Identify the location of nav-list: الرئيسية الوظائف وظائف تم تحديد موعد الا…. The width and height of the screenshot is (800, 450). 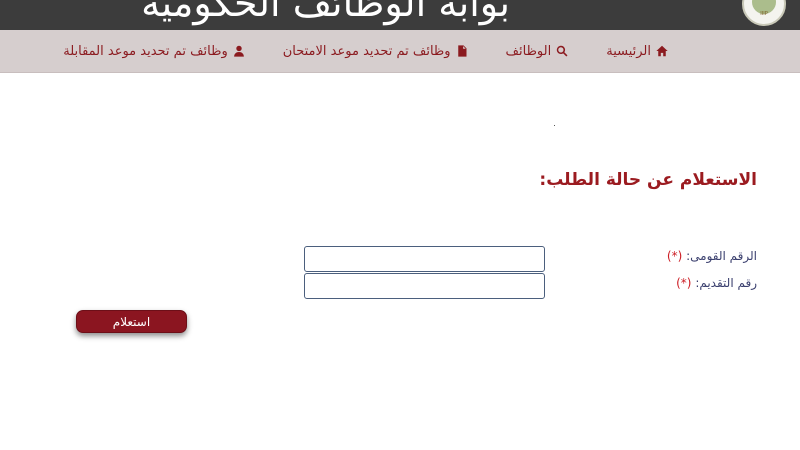
(365, 51).